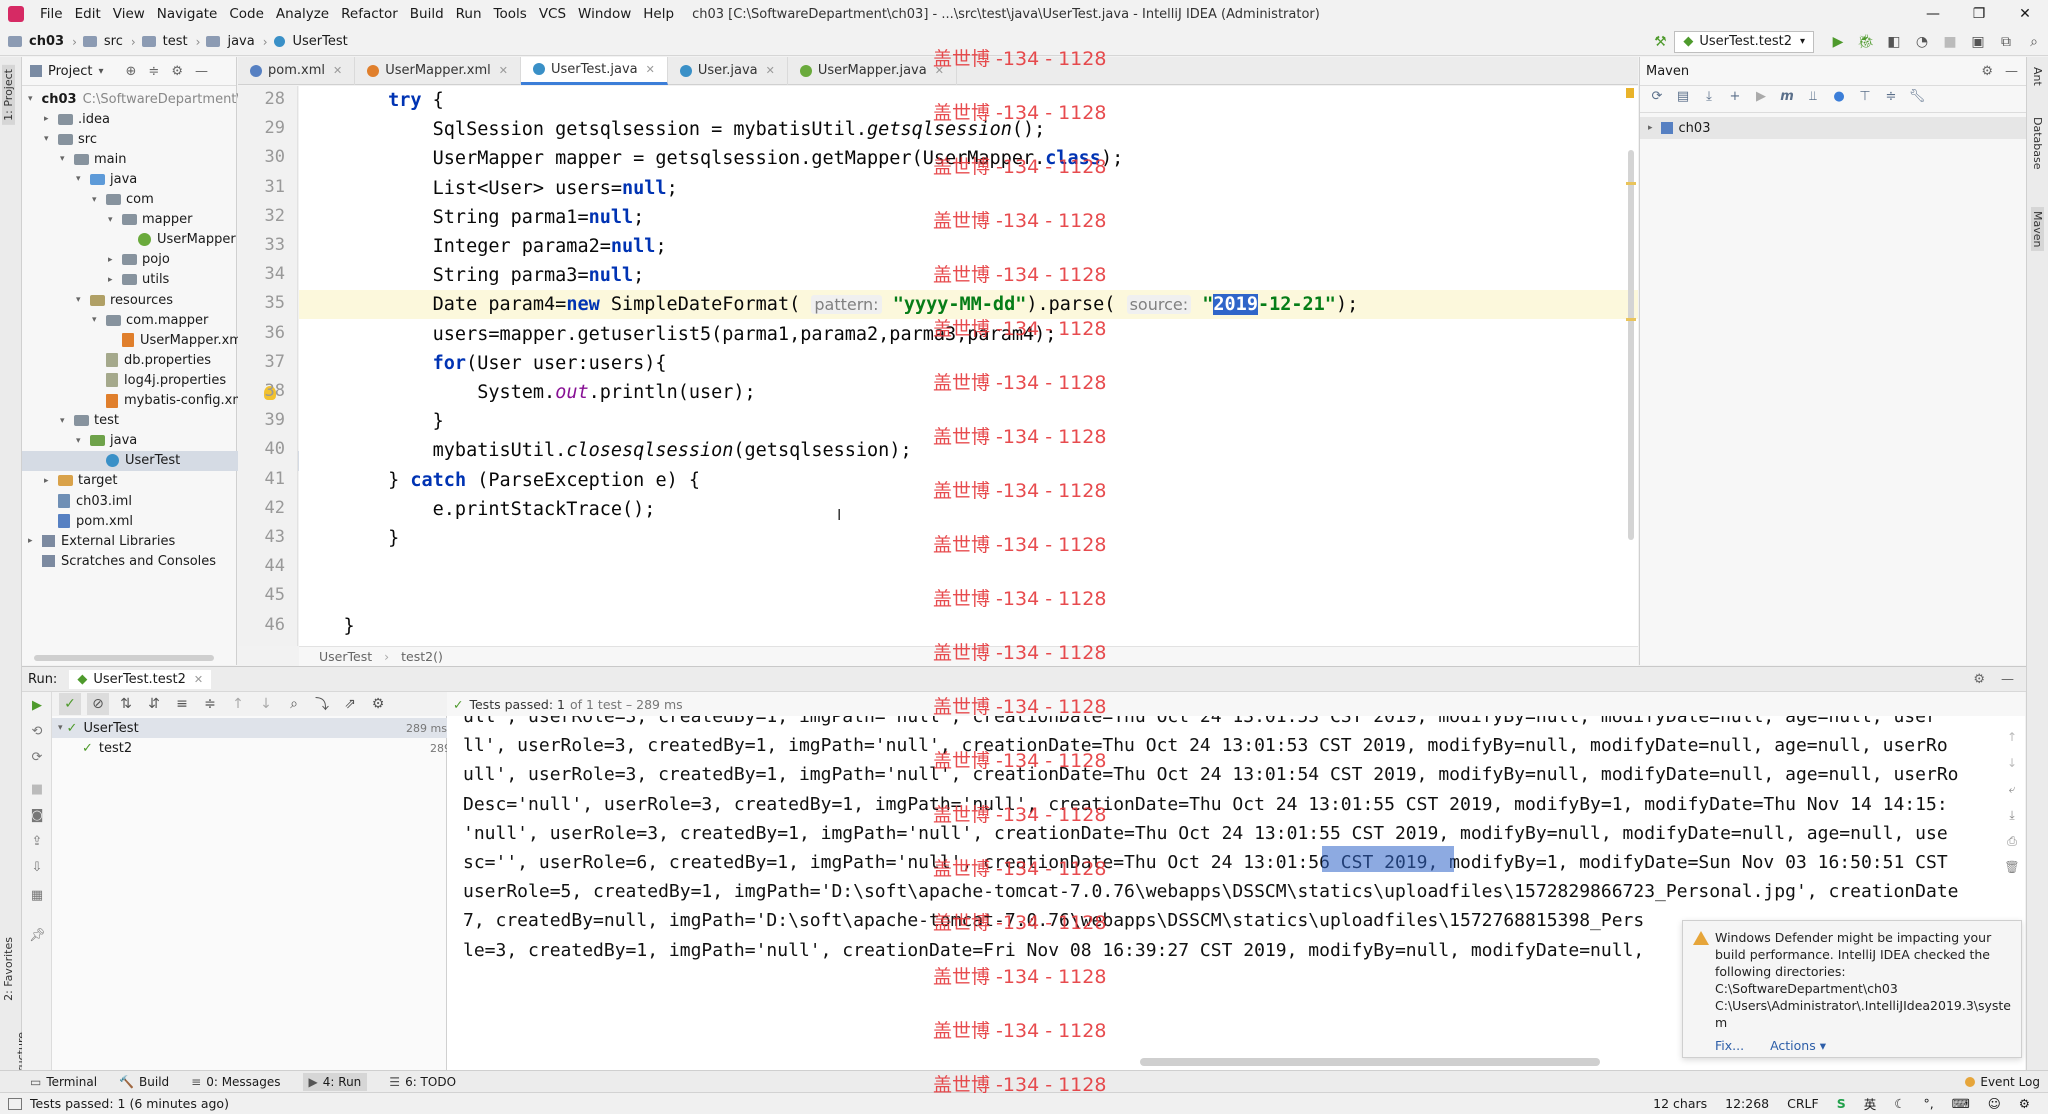  I want to click on caret-position: 12:268, so click(1747, 1103).